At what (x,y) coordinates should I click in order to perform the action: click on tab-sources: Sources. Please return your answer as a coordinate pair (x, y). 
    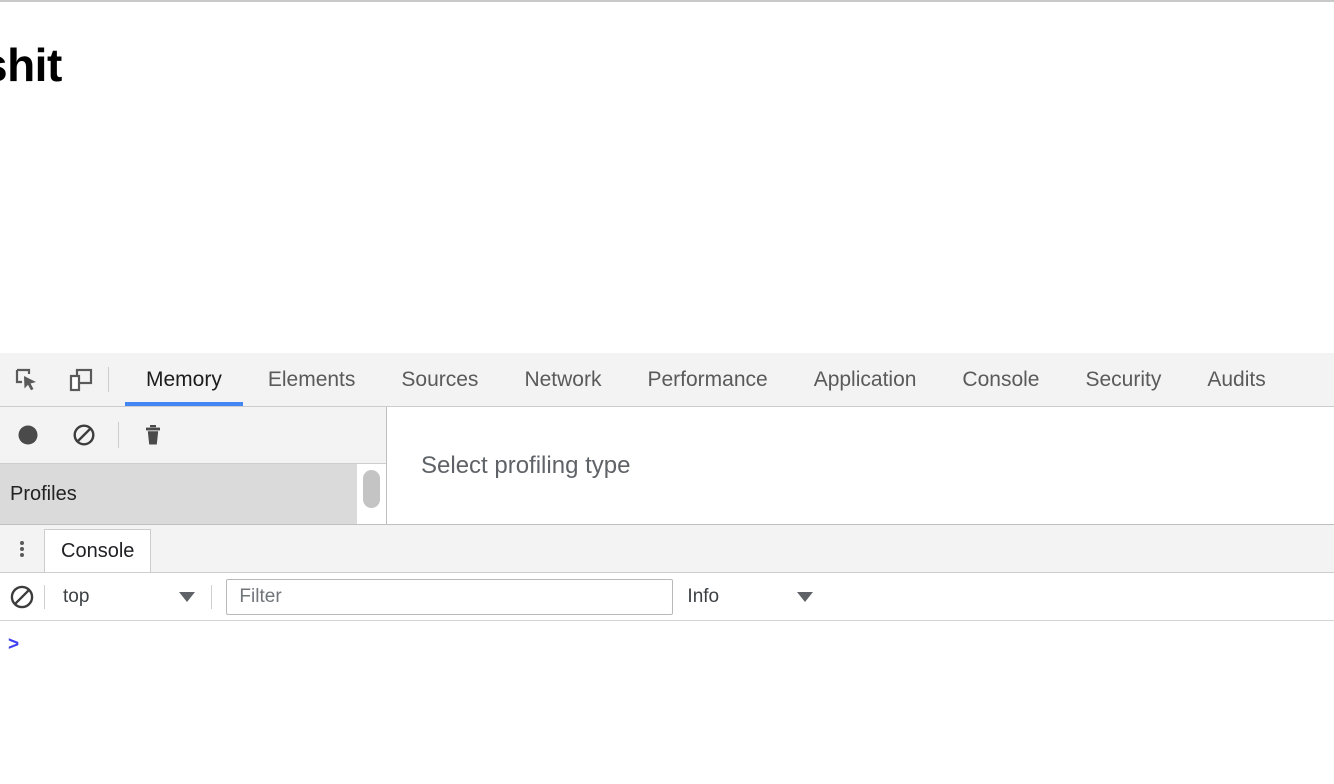
    Looking at the image, I should click on (439, 379).